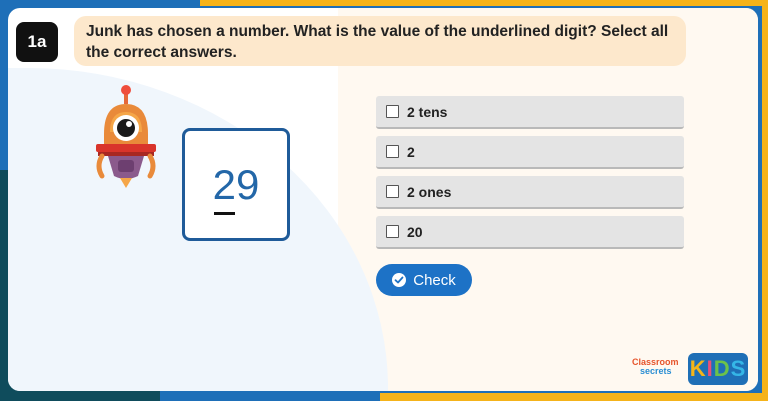 The height and width of the screenshot is (401, 768). I want to click on frame-accent-right, so click(765, 200).